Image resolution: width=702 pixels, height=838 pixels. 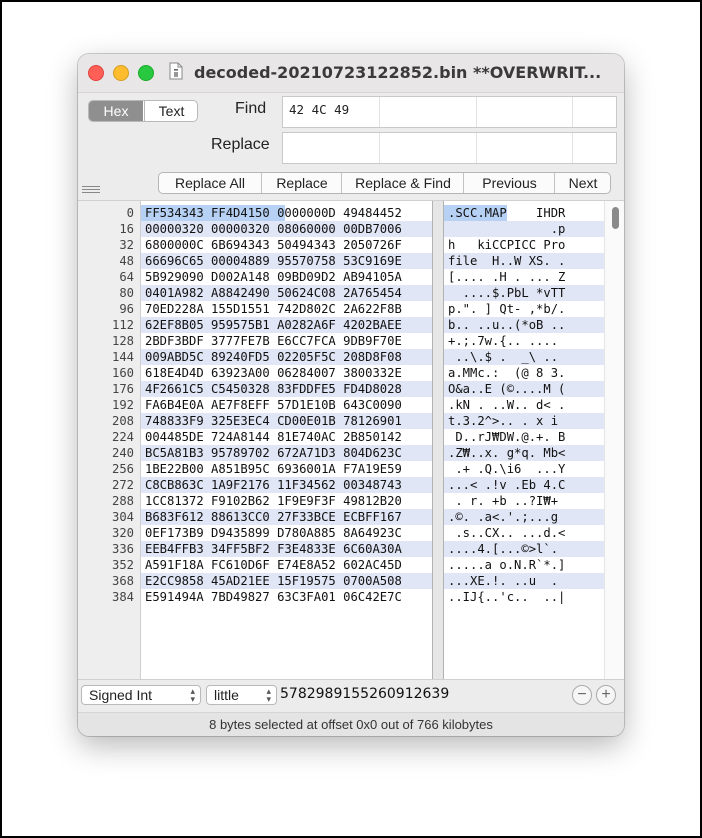 I want to click on minimize-button, so click(x=121, y=73).